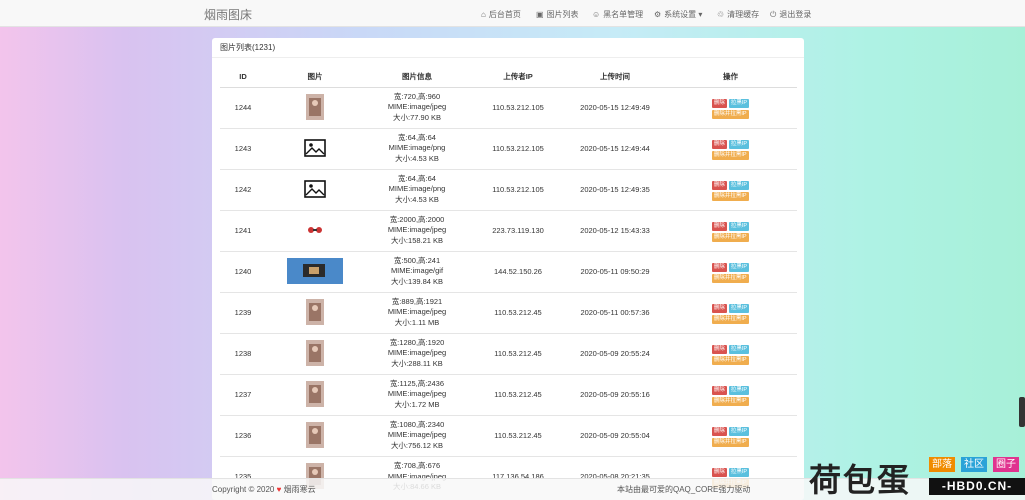 The width and height of the screenshot is (1025, 500). What do you see at coordinates (243, 189) in the screenshot?
I see `image-id: 1242` at bounding box center [243, 189].